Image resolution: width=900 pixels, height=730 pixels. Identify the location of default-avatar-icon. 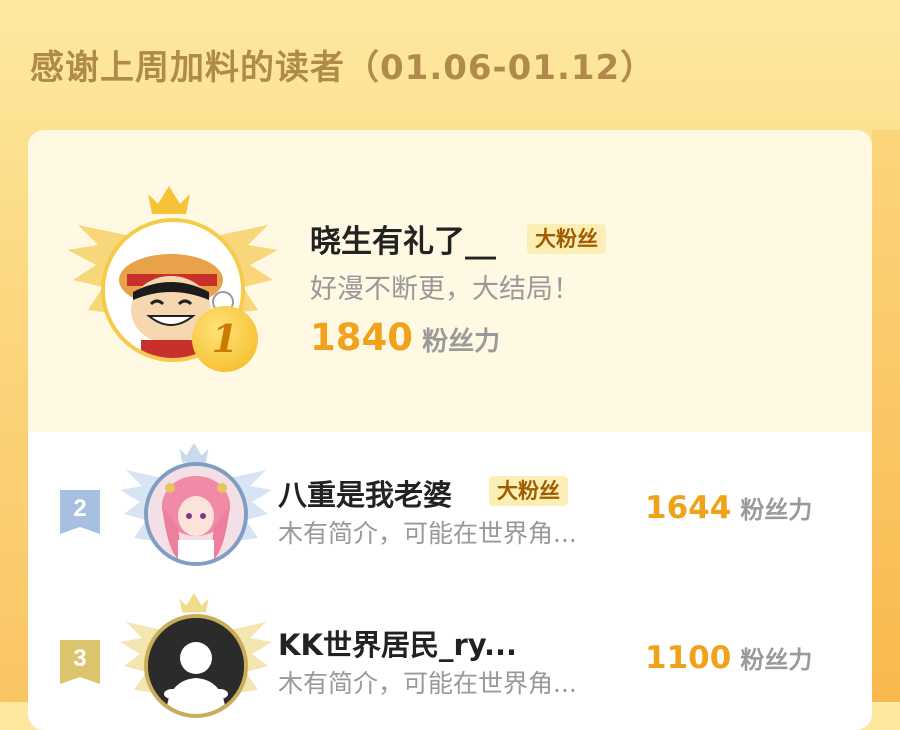
(196, 666).